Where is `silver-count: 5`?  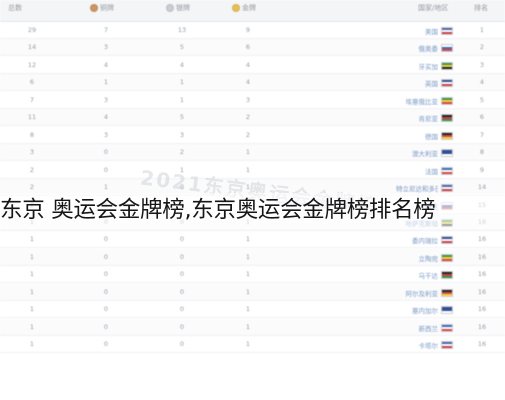
silver-count: 5 is located at coordinates (182, 47).